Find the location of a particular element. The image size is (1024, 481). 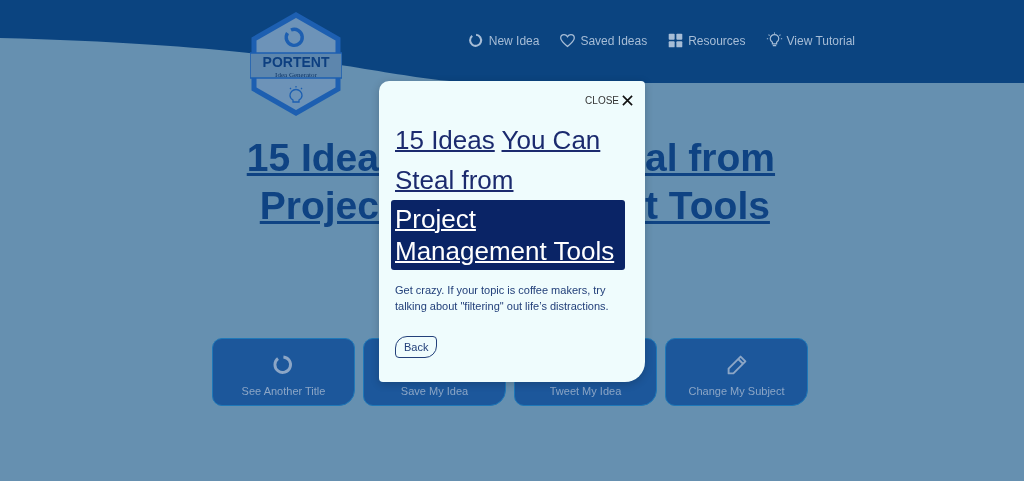

headline-text: Projec is located at coordinates (309, 206).